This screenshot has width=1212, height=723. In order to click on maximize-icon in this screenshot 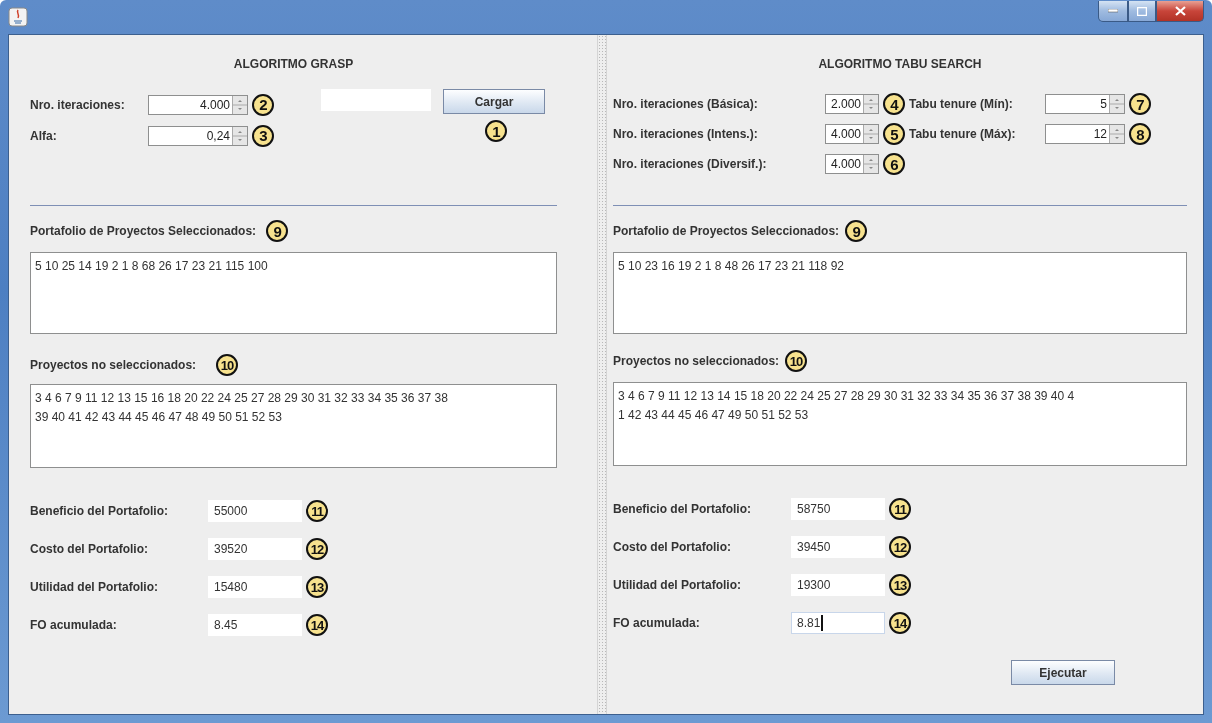, I will do `click(1142, 11)`.